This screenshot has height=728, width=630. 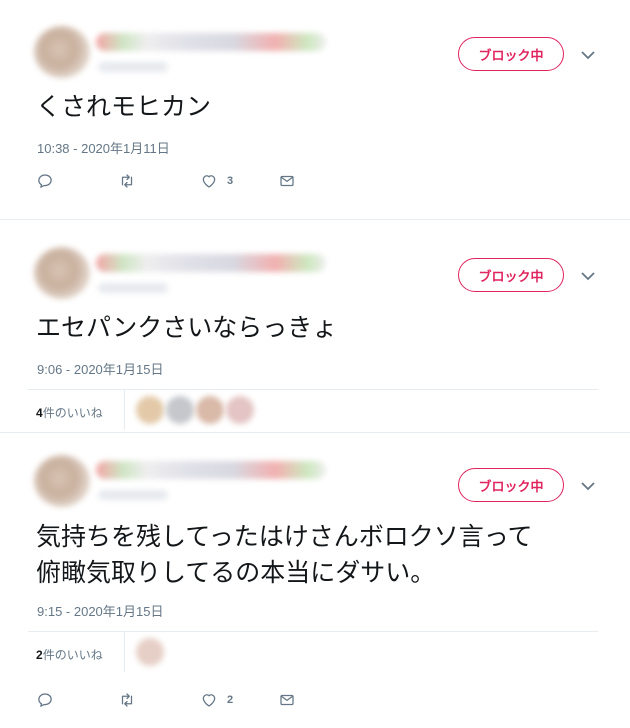 What do you see at coordinates (39, 413) in the screenshot?
I see `likes-count: 4` at bounding box center [39, 413].